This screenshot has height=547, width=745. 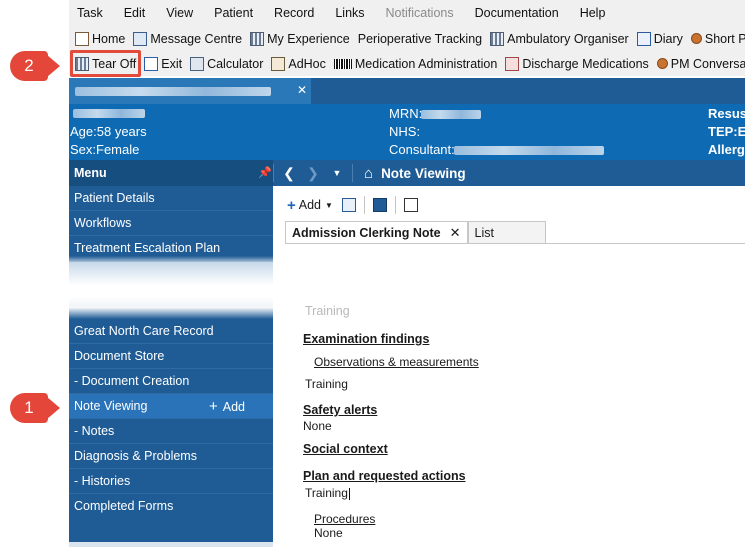 I want to click on back-arrow-icon: ❮, so click(x=289, y=173).